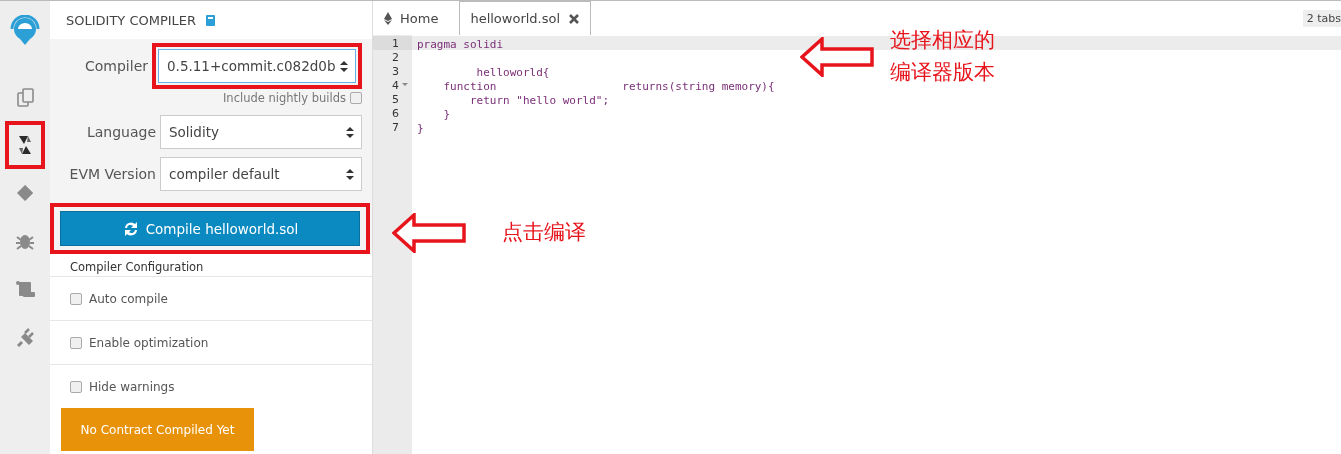 Image resolution: width=1341 pixels, height=454 pixels. I want to click on editor-tab: helloworld.sol, so click(525, 18).